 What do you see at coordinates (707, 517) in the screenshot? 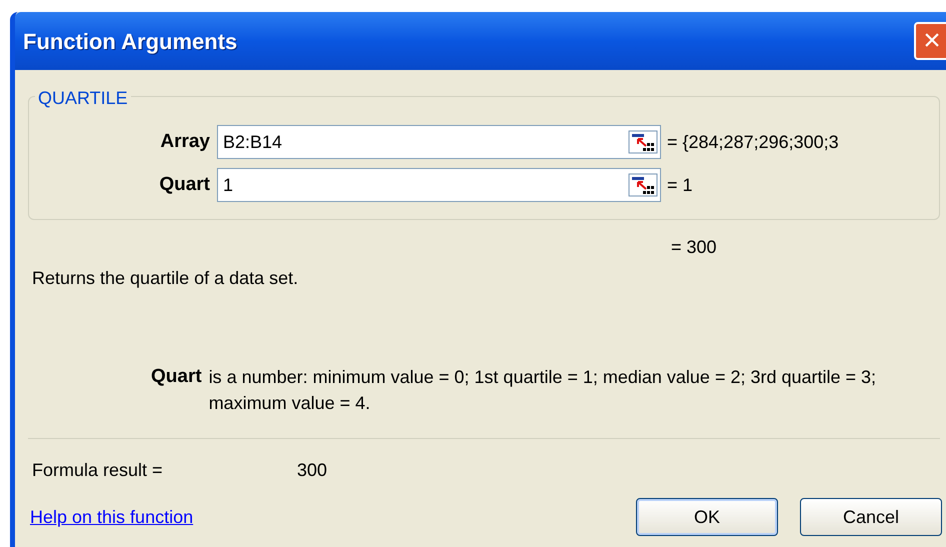
I see `dialog-button: OK` at bounding box center [707, 517].